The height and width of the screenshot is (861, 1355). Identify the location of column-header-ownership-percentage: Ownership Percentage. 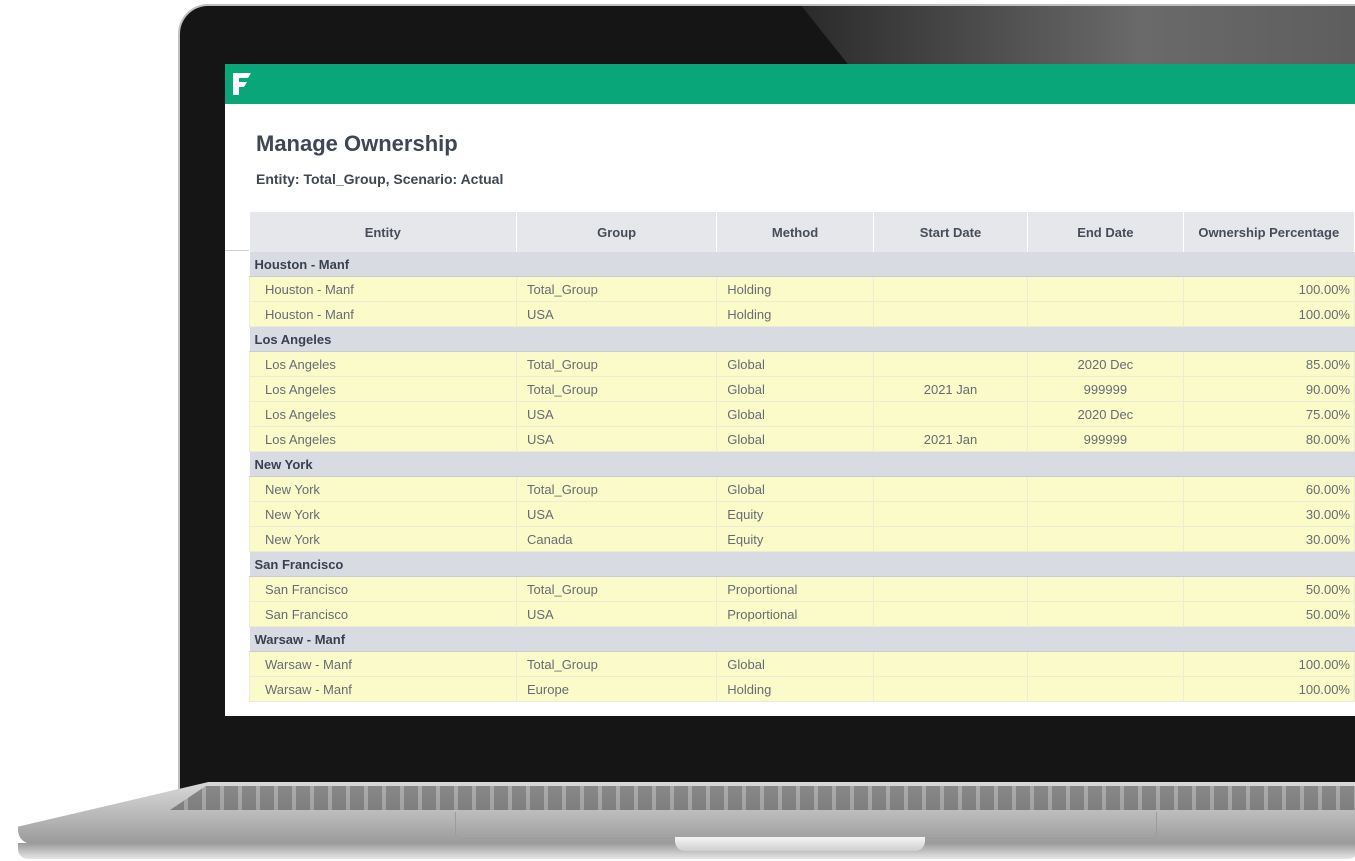
(1269, 232).